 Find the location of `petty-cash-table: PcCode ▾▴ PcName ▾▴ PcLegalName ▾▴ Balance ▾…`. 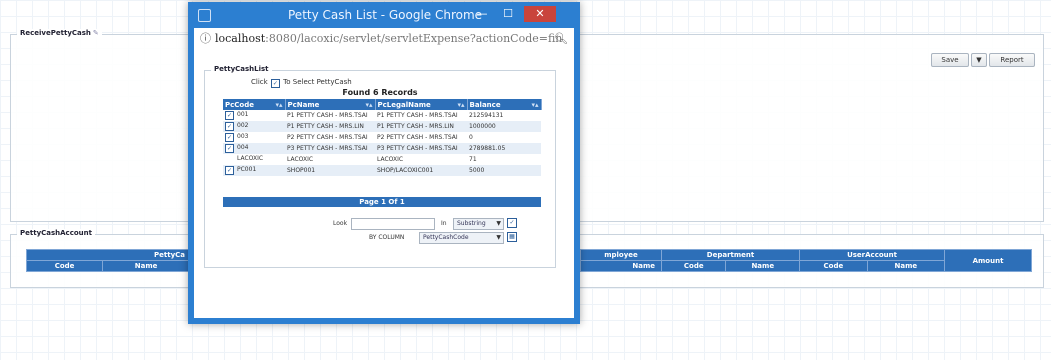

petty-cash-table: PcCode ▾▴ PcName ▾▴ PcLegalName ▾▴ Balance ▾… is located at coordinates (382, 137).